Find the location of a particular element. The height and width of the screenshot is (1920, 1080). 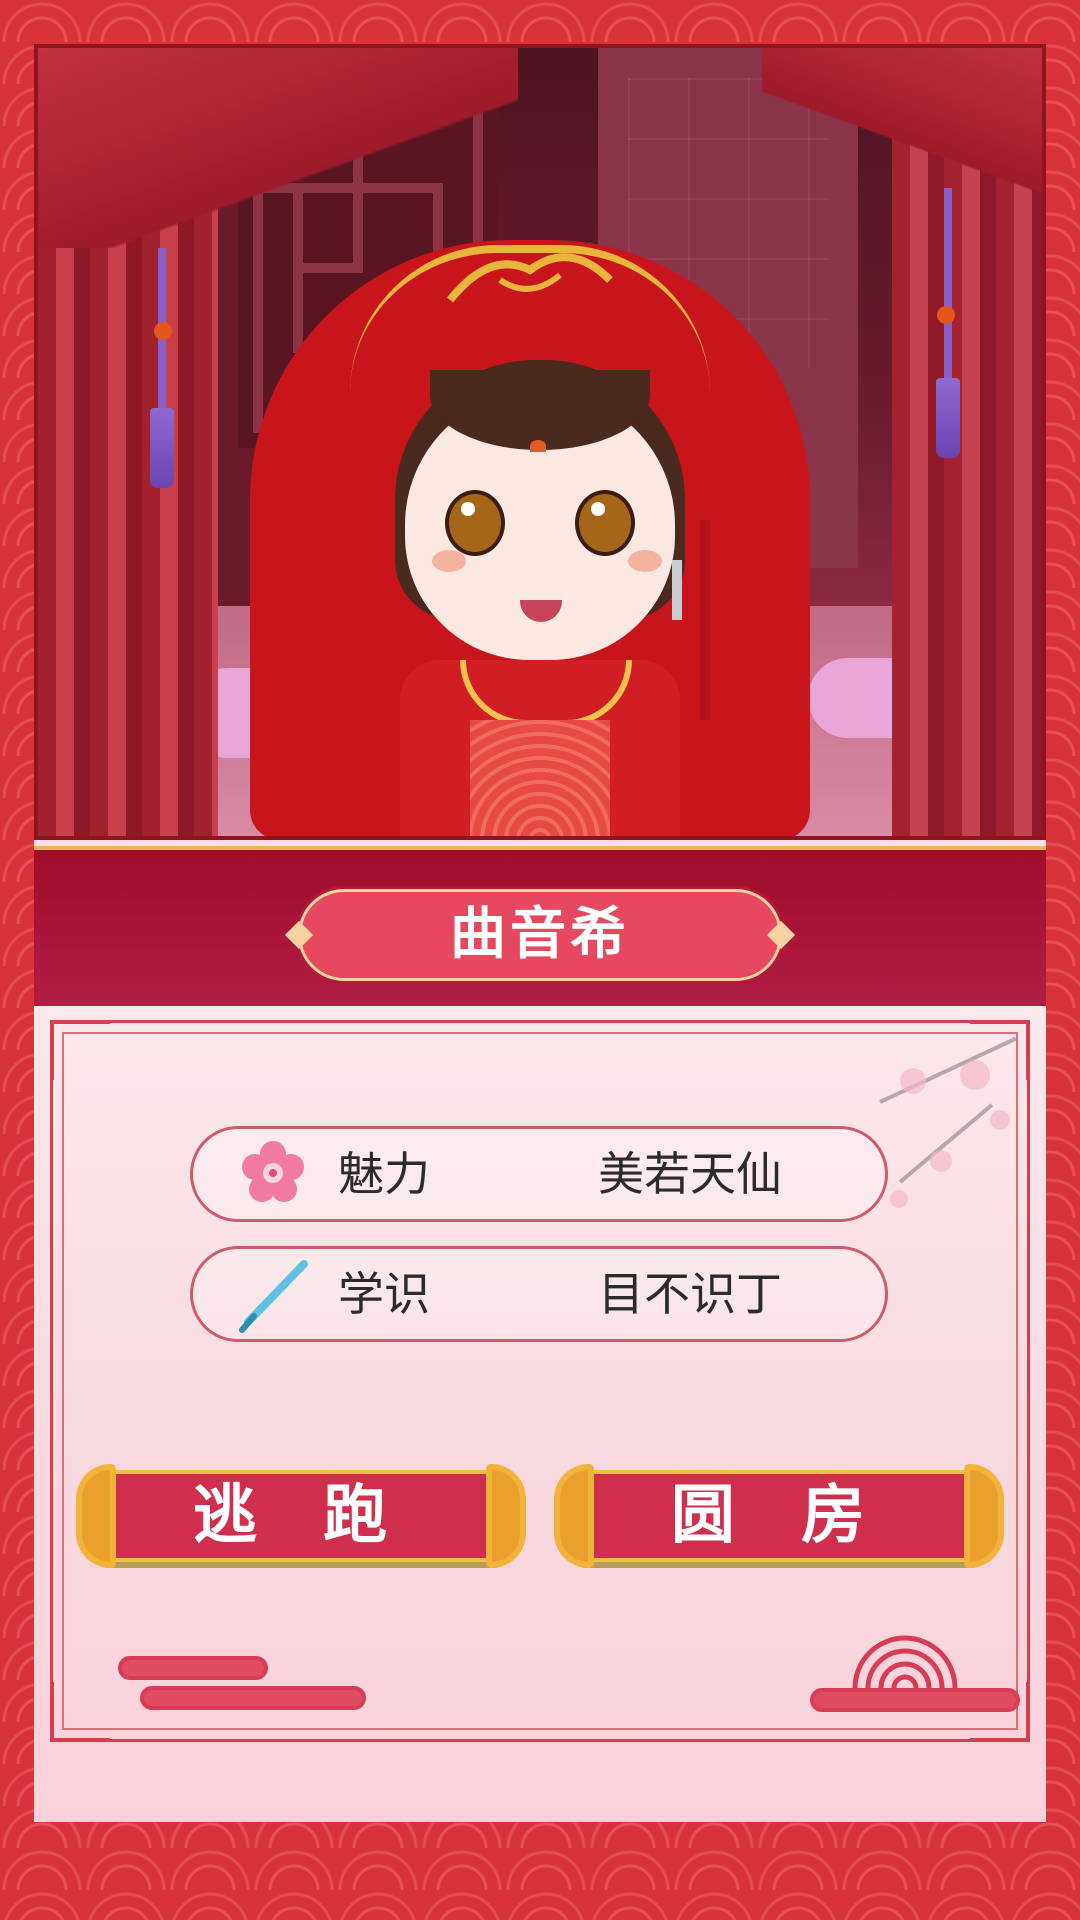

stat-value-knowledge: 目不识丁 is located at coordinates (690, 1294).